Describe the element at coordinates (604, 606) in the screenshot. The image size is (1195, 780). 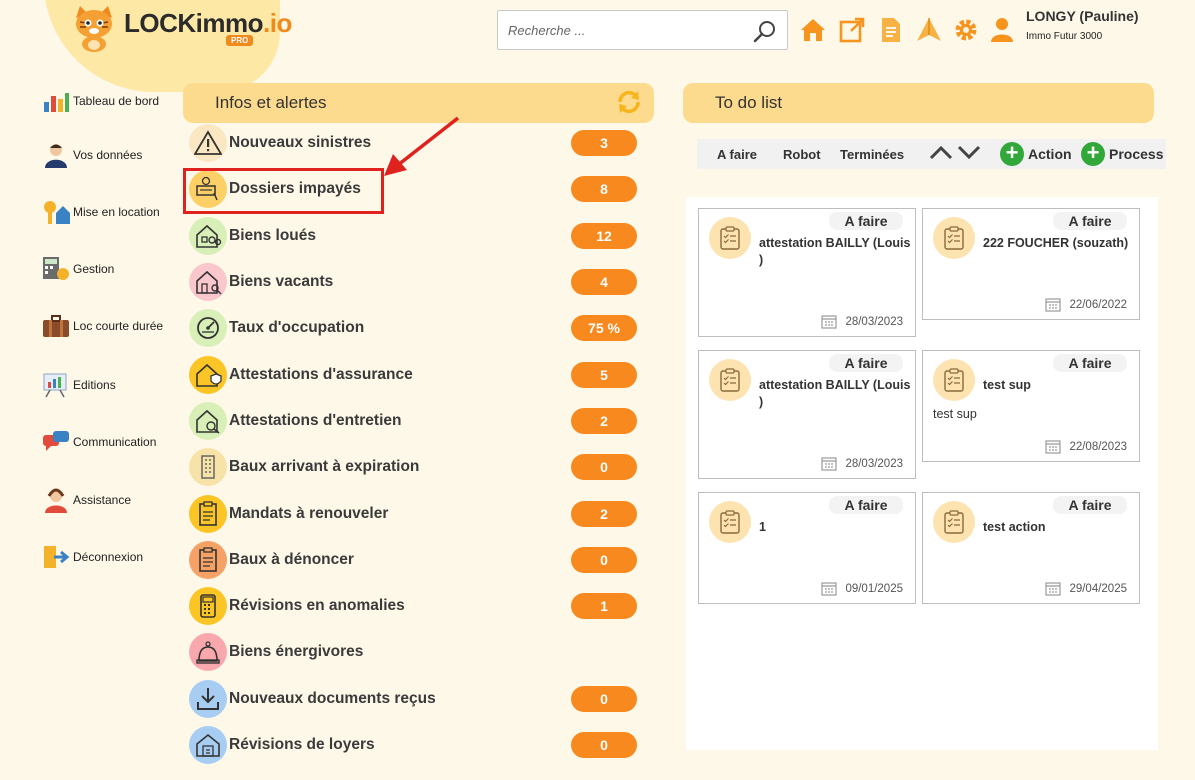
I see `alert-count-badge: 1` at that location.